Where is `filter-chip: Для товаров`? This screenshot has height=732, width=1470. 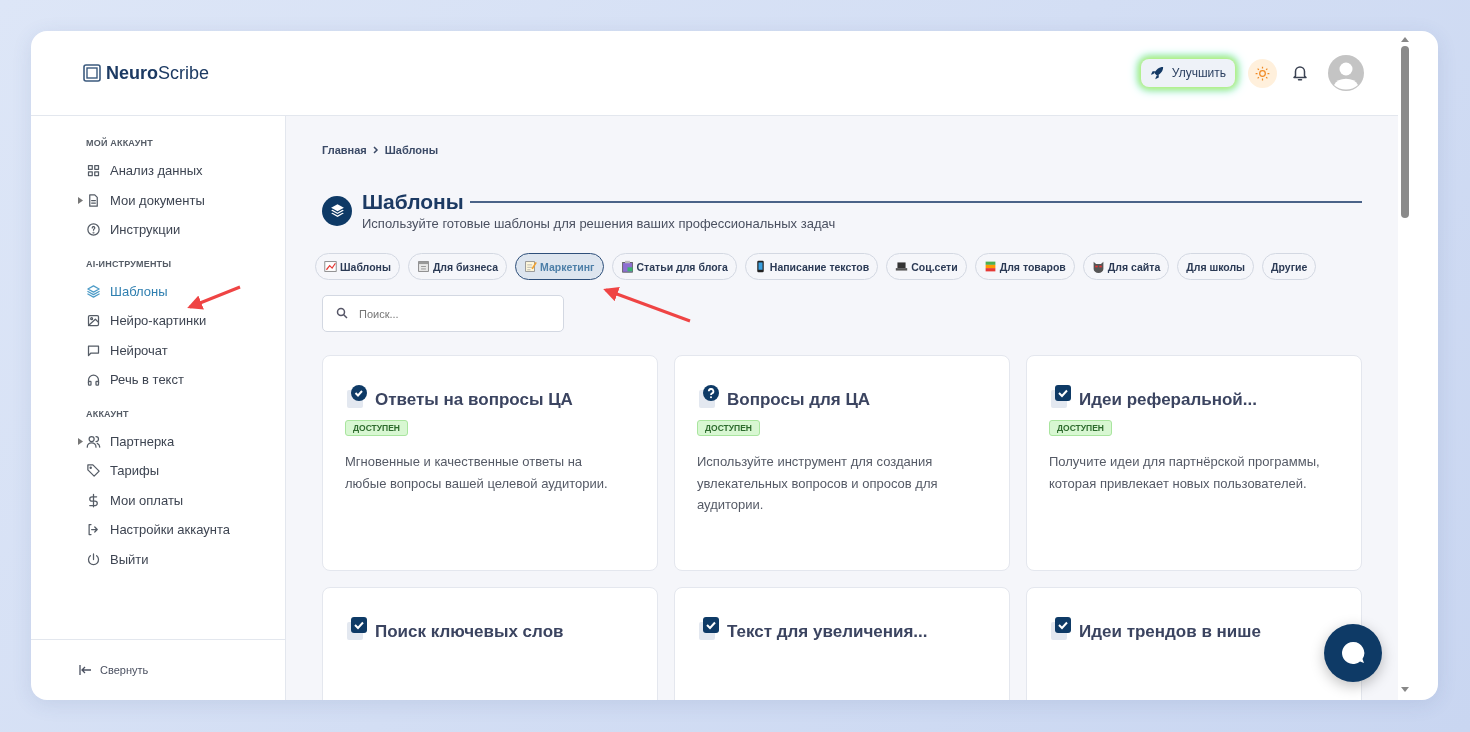
filter-chip: Для товаров is located at coordinates (1024, 266).